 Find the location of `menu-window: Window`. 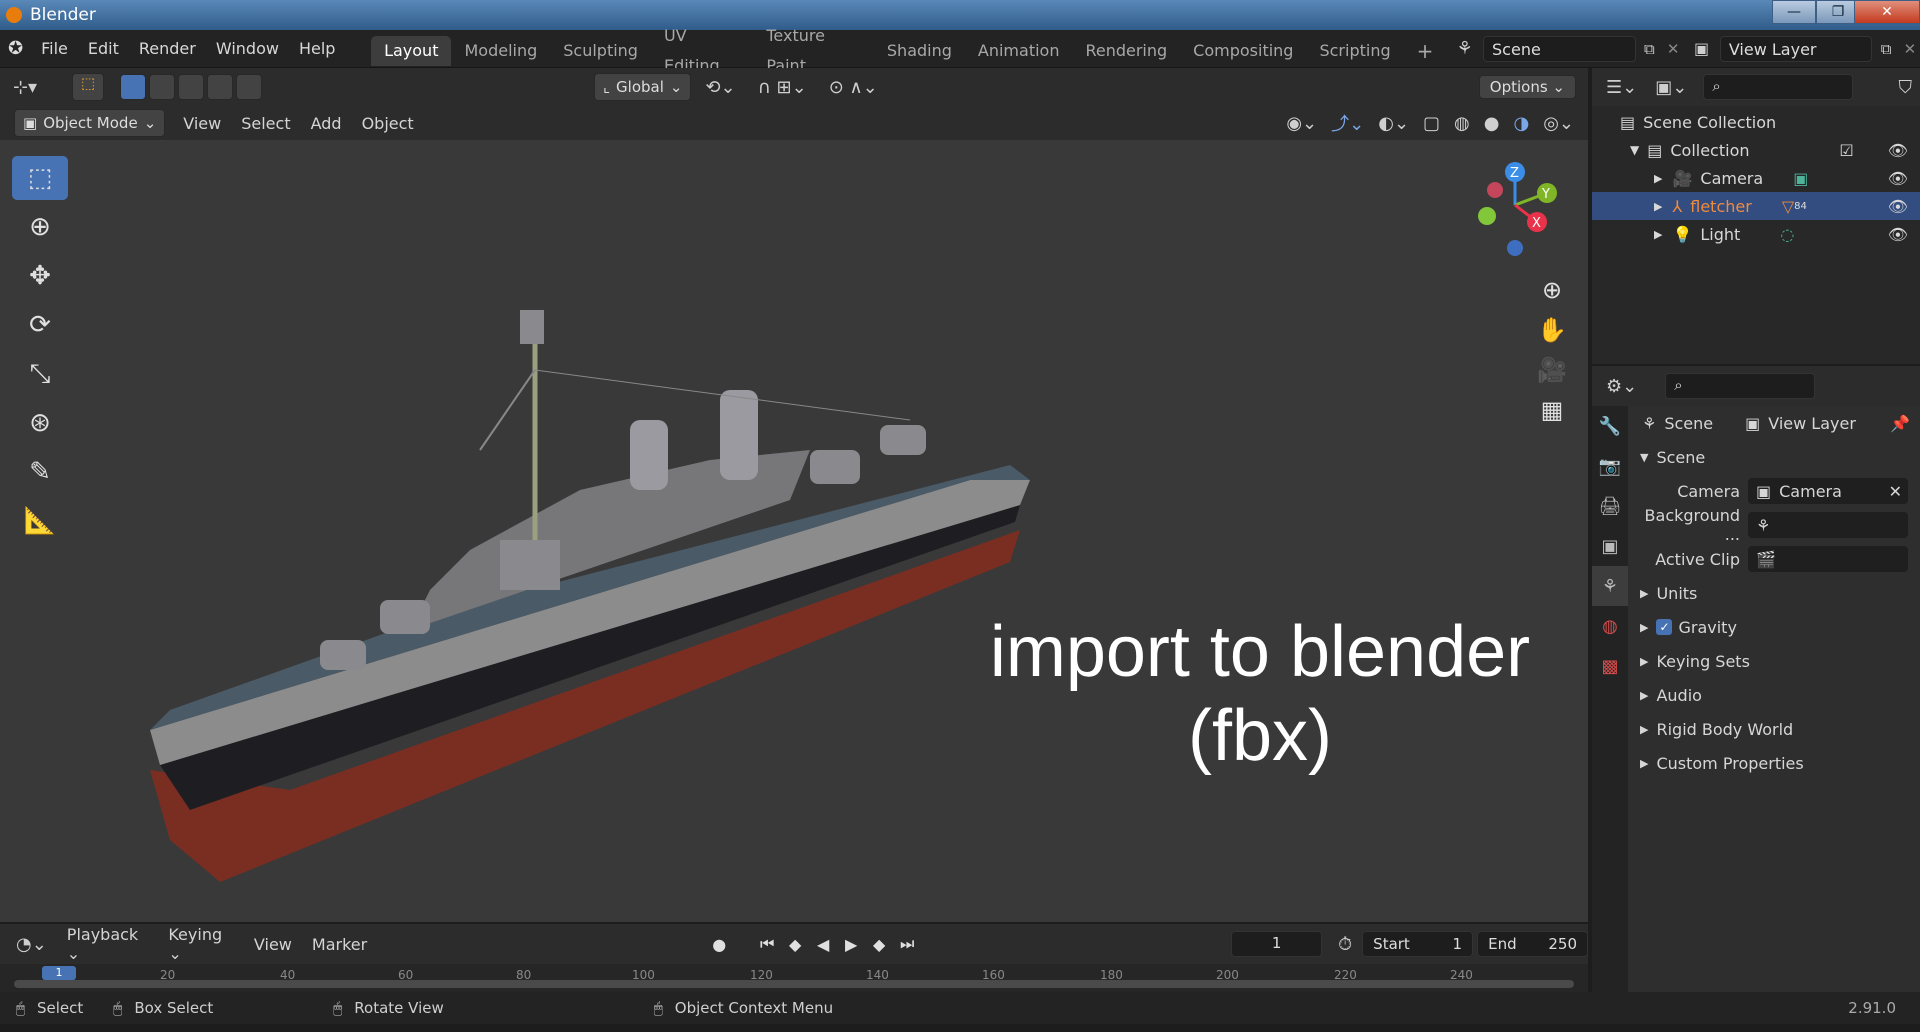

menu-window: Window is located at coordinates (247, 49).